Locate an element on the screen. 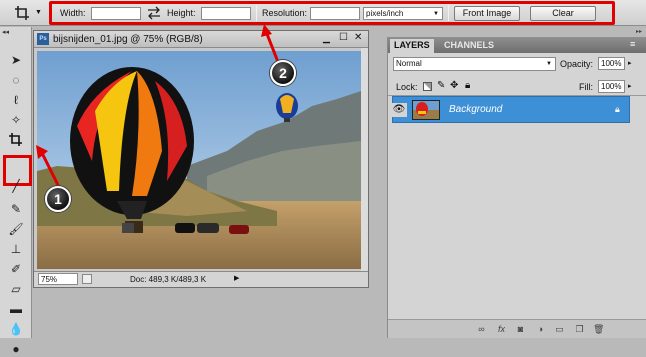  layer-mask-icon: ◙ is located at coordinates (520, 329).